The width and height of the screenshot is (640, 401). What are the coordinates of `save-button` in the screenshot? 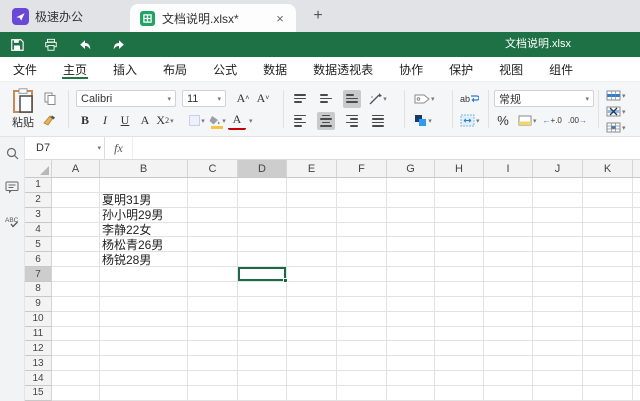 It's located at (17, 44).